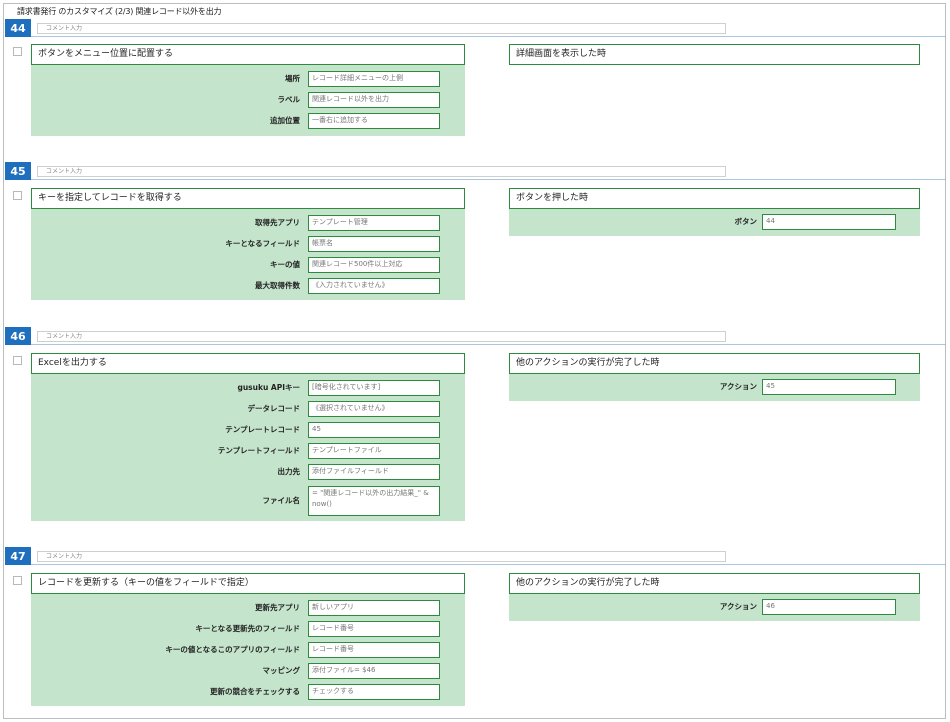 This screenshot has width=950, height=722. Describe the element at coordinates (829, 222) in the screenshot. I see `trigger-value: 44` at that location.